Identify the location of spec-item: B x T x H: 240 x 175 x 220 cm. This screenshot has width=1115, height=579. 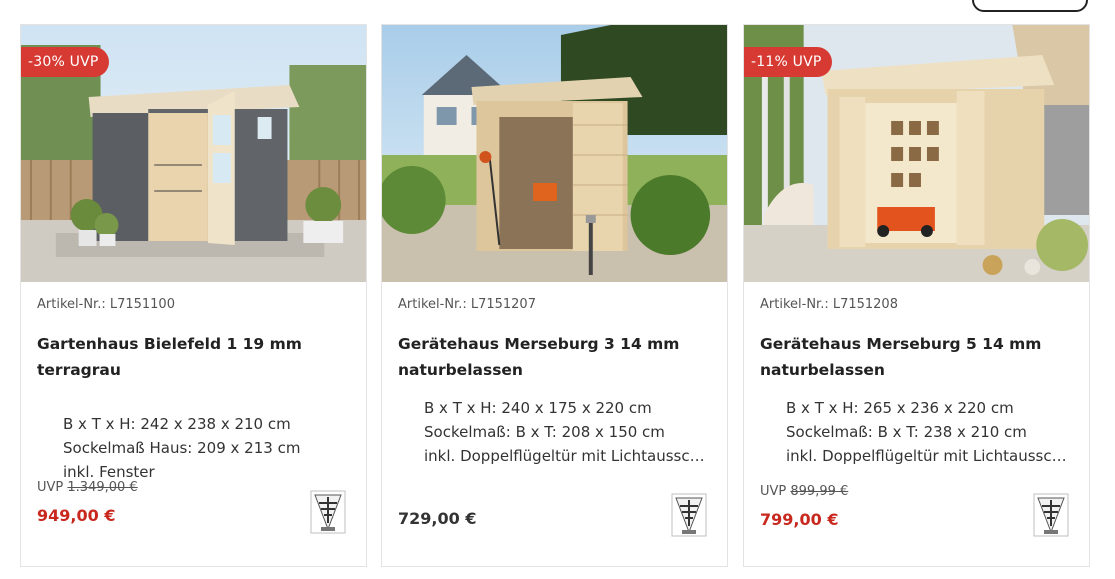
(566, 408).